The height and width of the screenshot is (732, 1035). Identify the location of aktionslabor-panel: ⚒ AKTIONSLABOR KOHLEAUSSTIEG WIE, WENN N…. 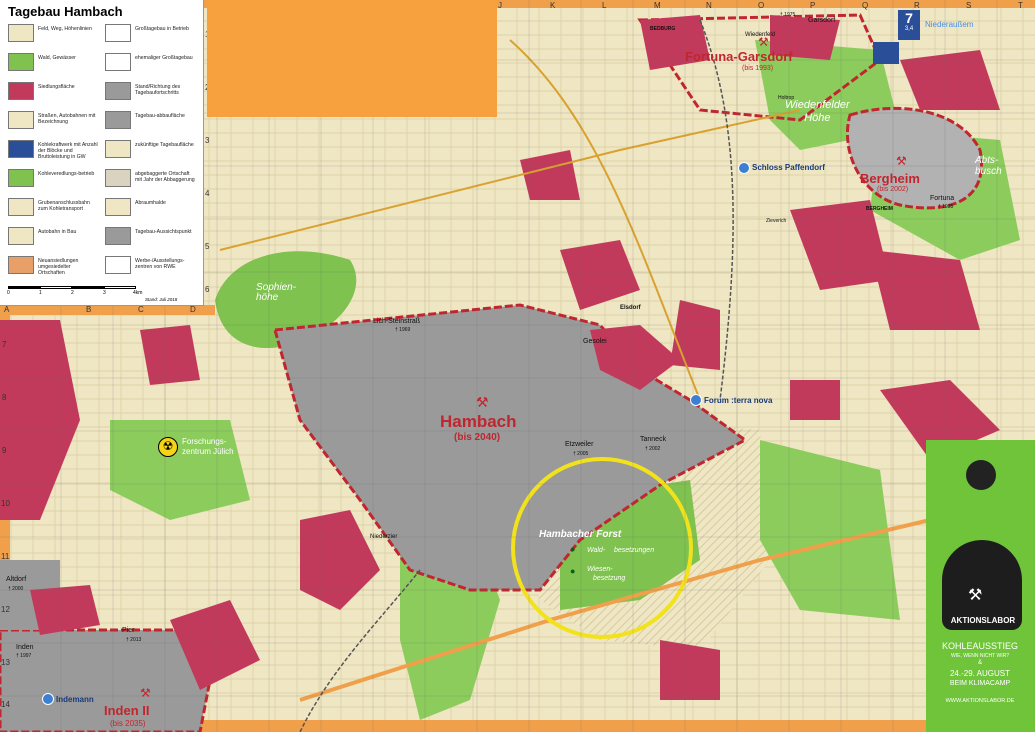
(980, 586).